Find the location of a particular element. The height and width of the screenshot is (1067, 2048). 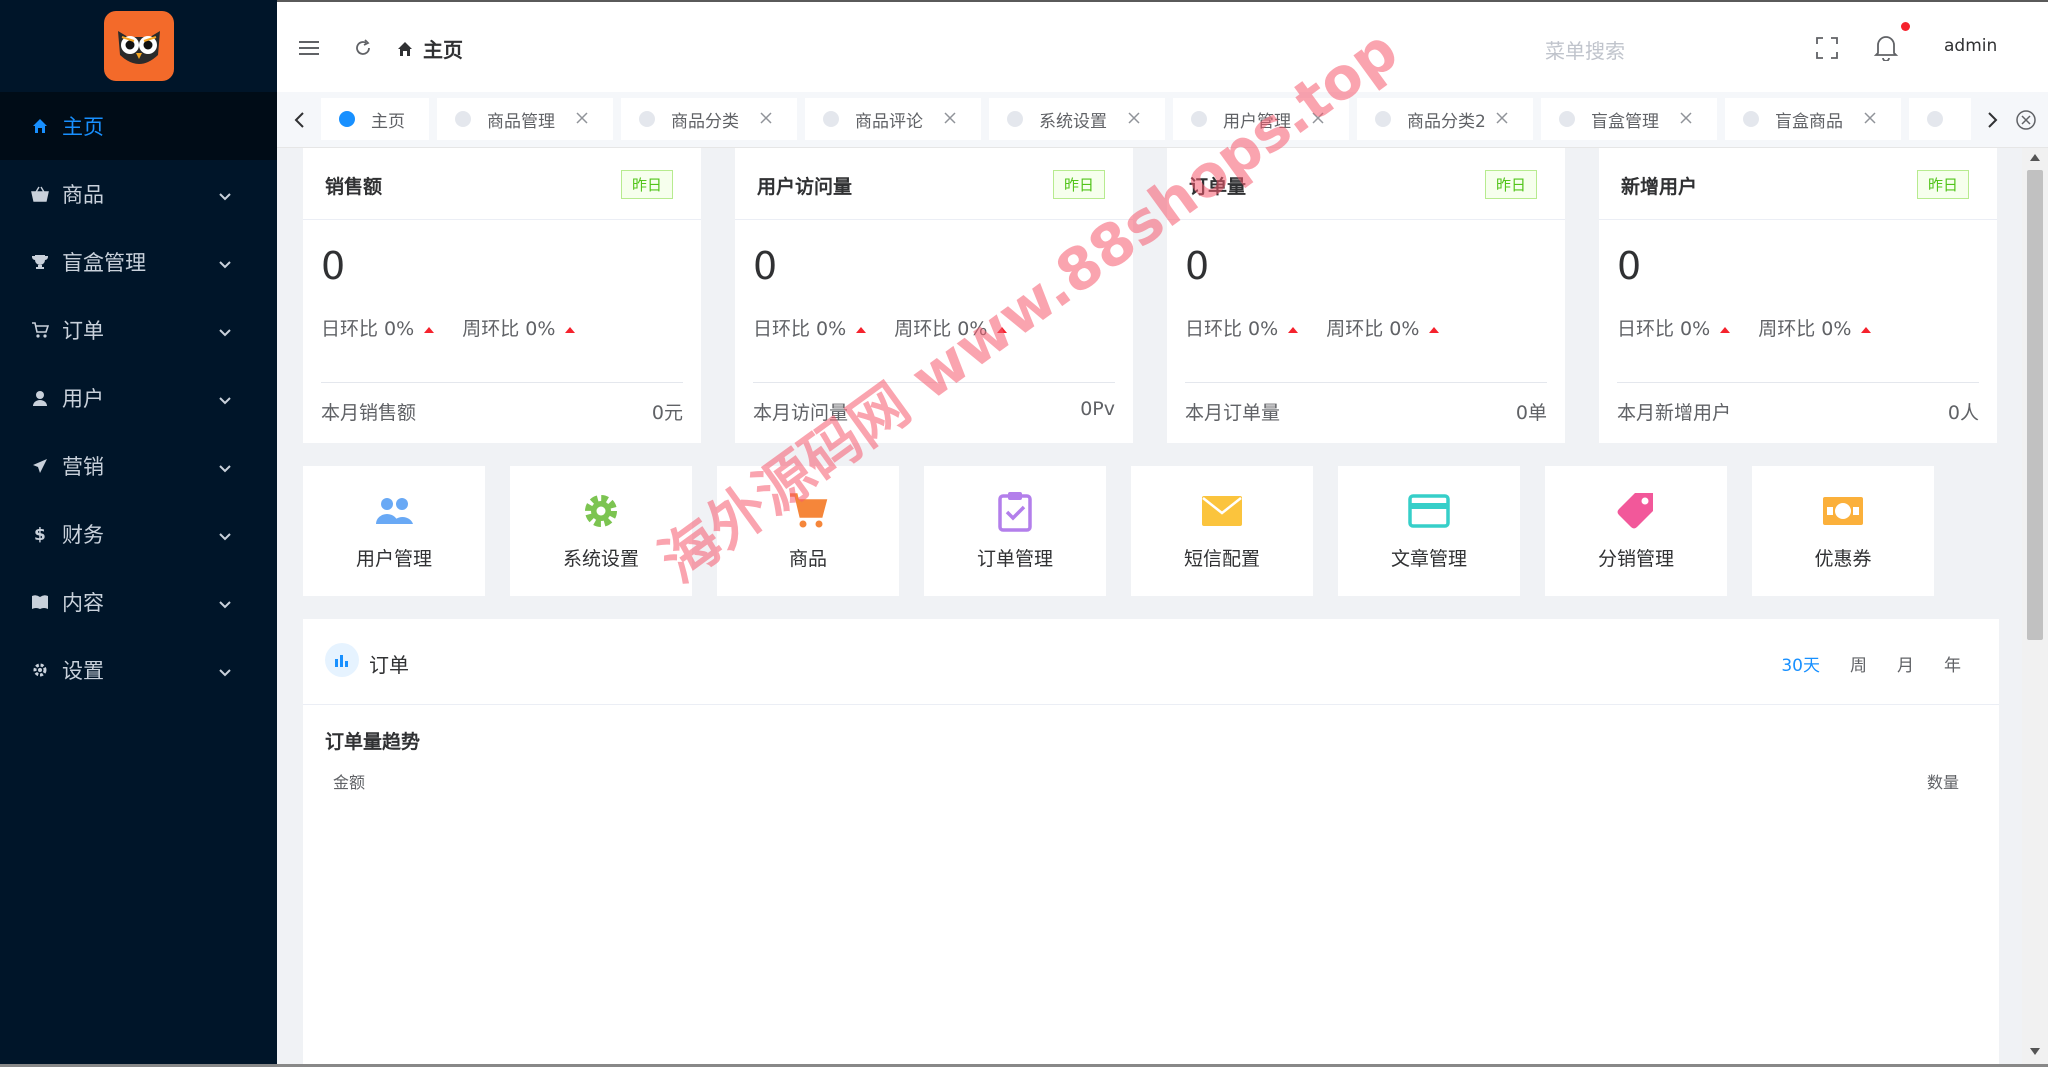

tab-overflow is located at coordinates (1940, 119).